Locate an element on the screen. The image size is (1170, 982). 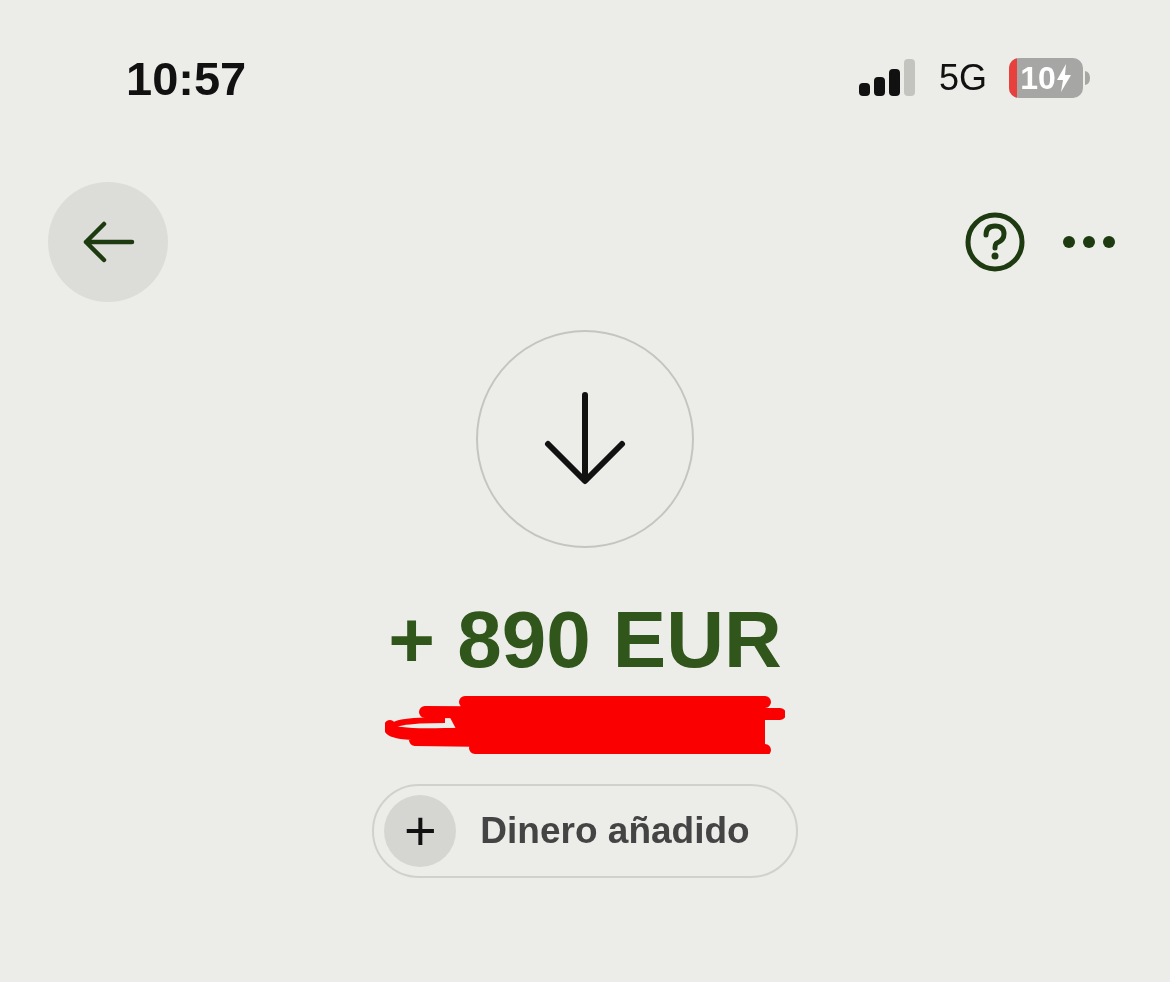
status-time: 10:57 is located at coordinates (186, 78).